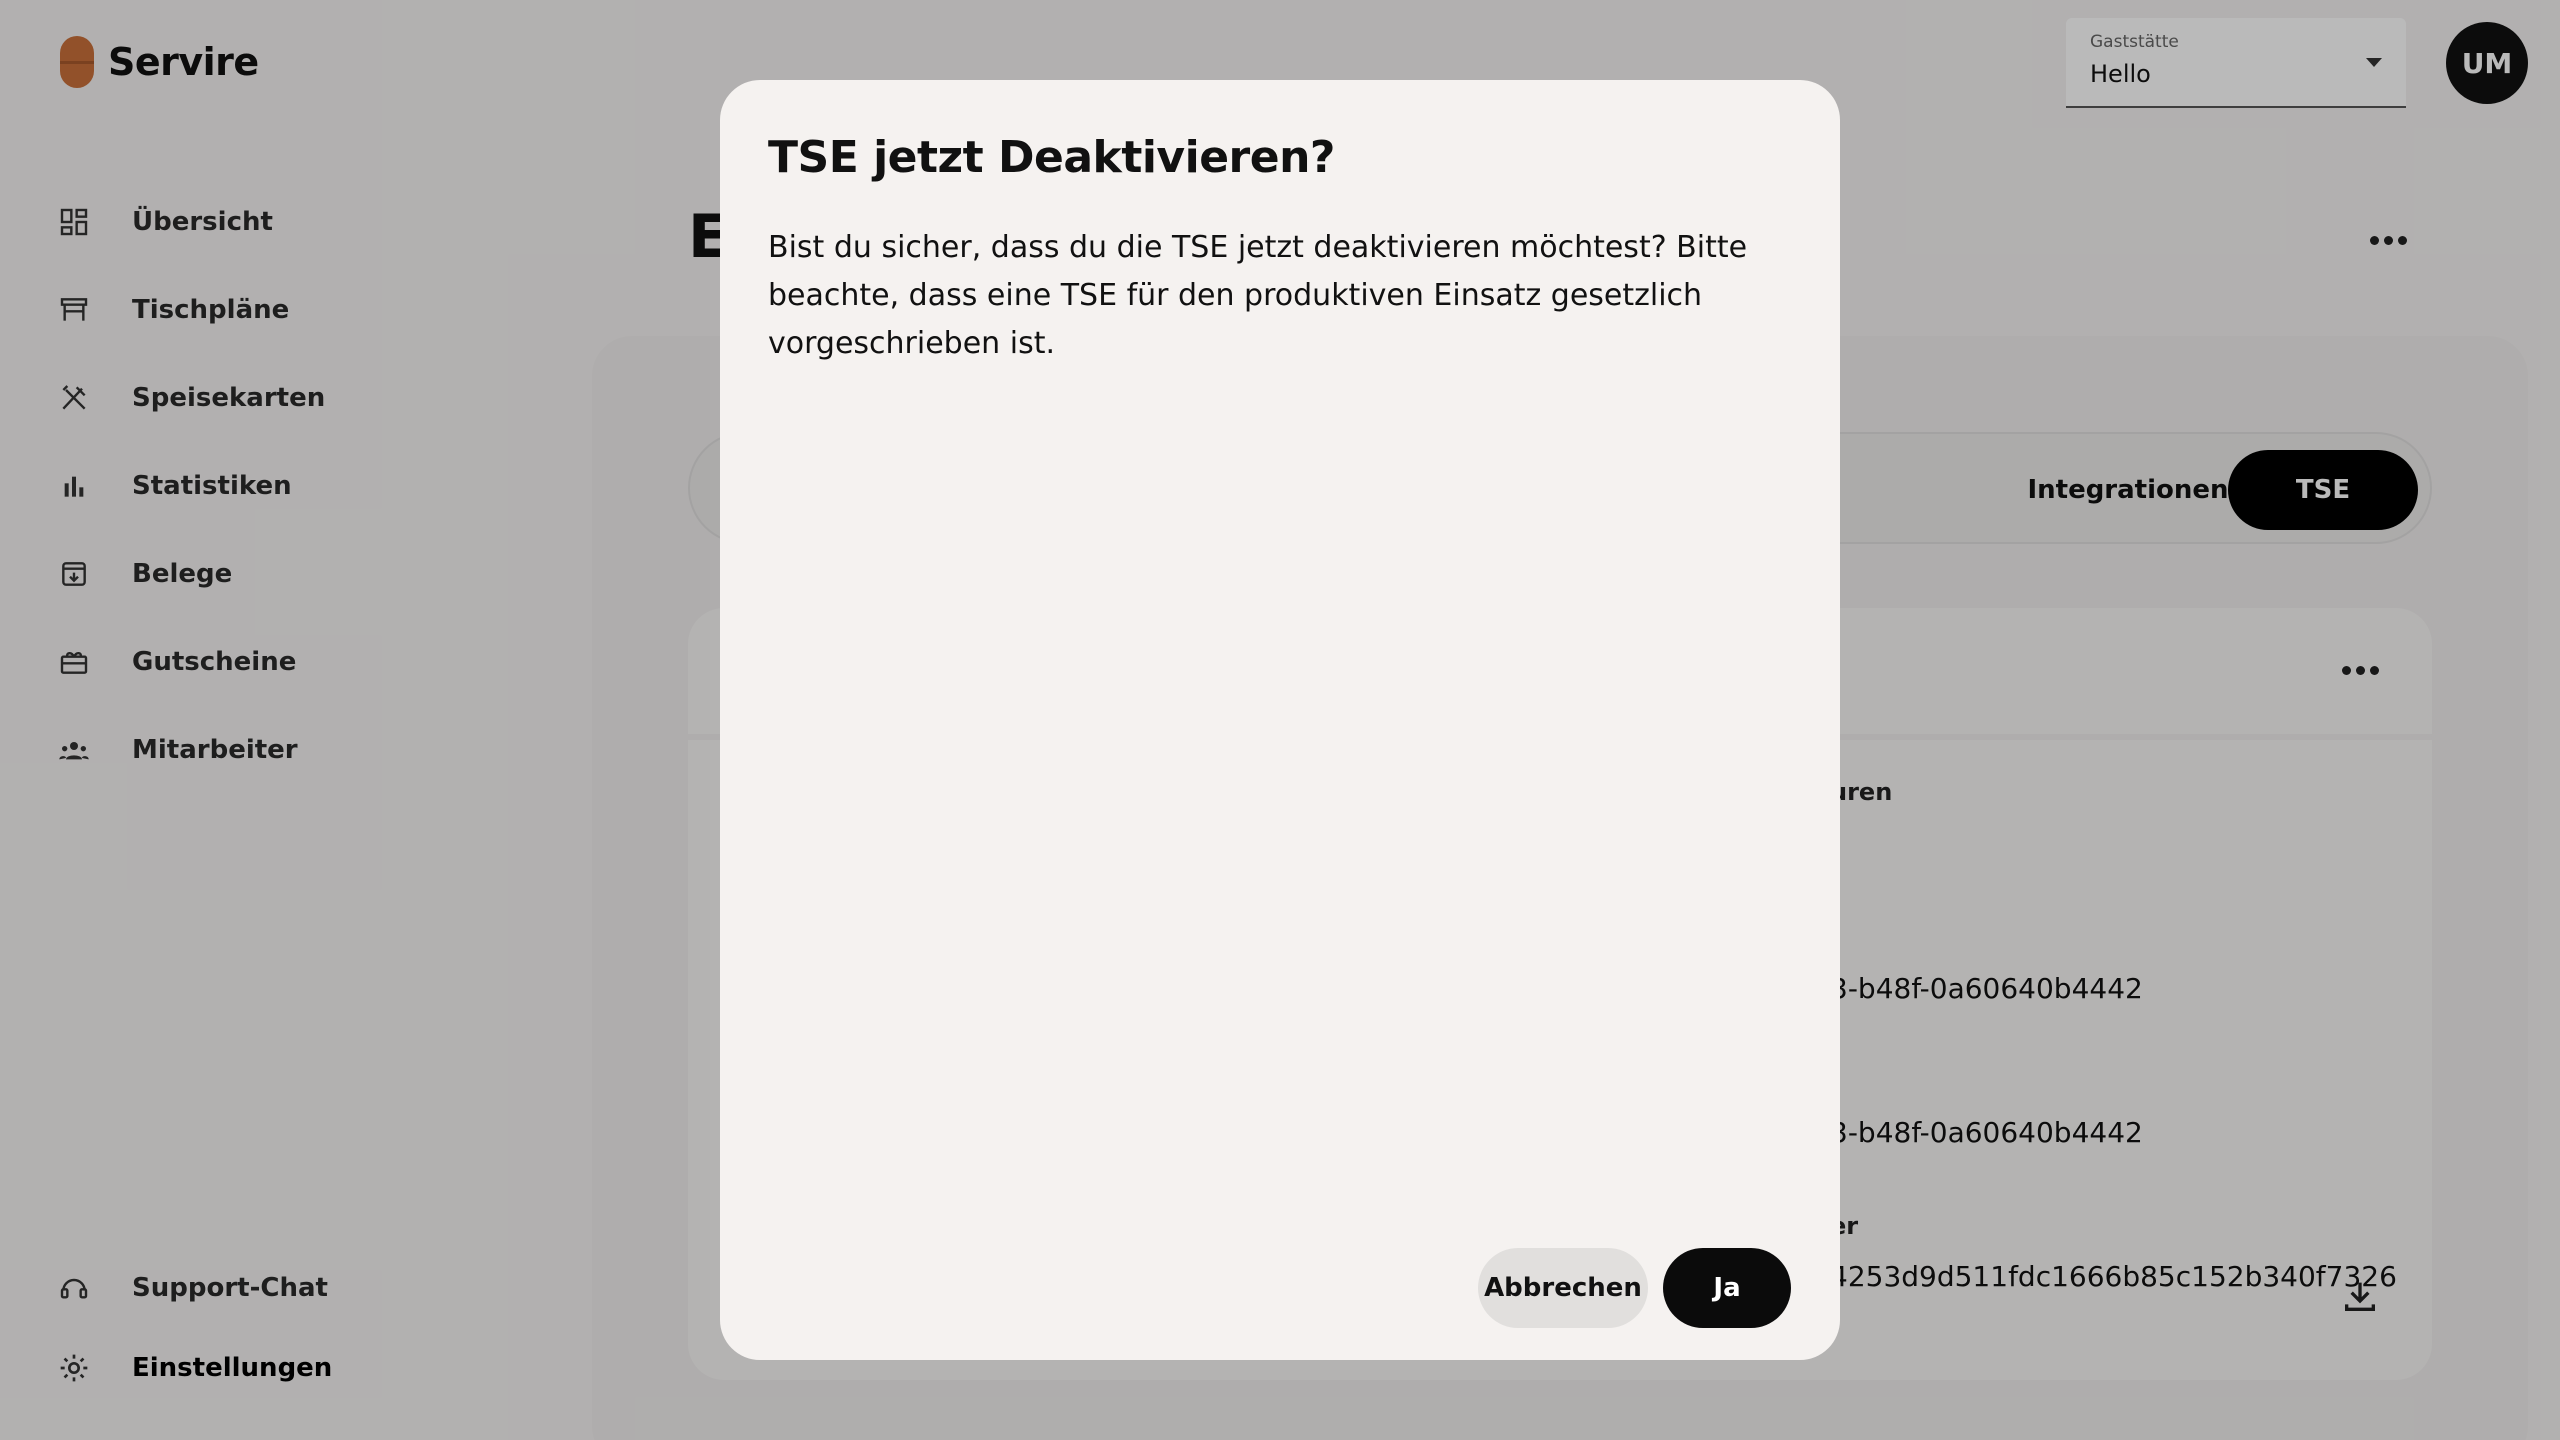 The image size is (2560, 1440). What do you see at coordinates (1563, 1288) in the screenshot?
I see `cancel-button: Abbrechen` at bounding box center [1563, 1288].